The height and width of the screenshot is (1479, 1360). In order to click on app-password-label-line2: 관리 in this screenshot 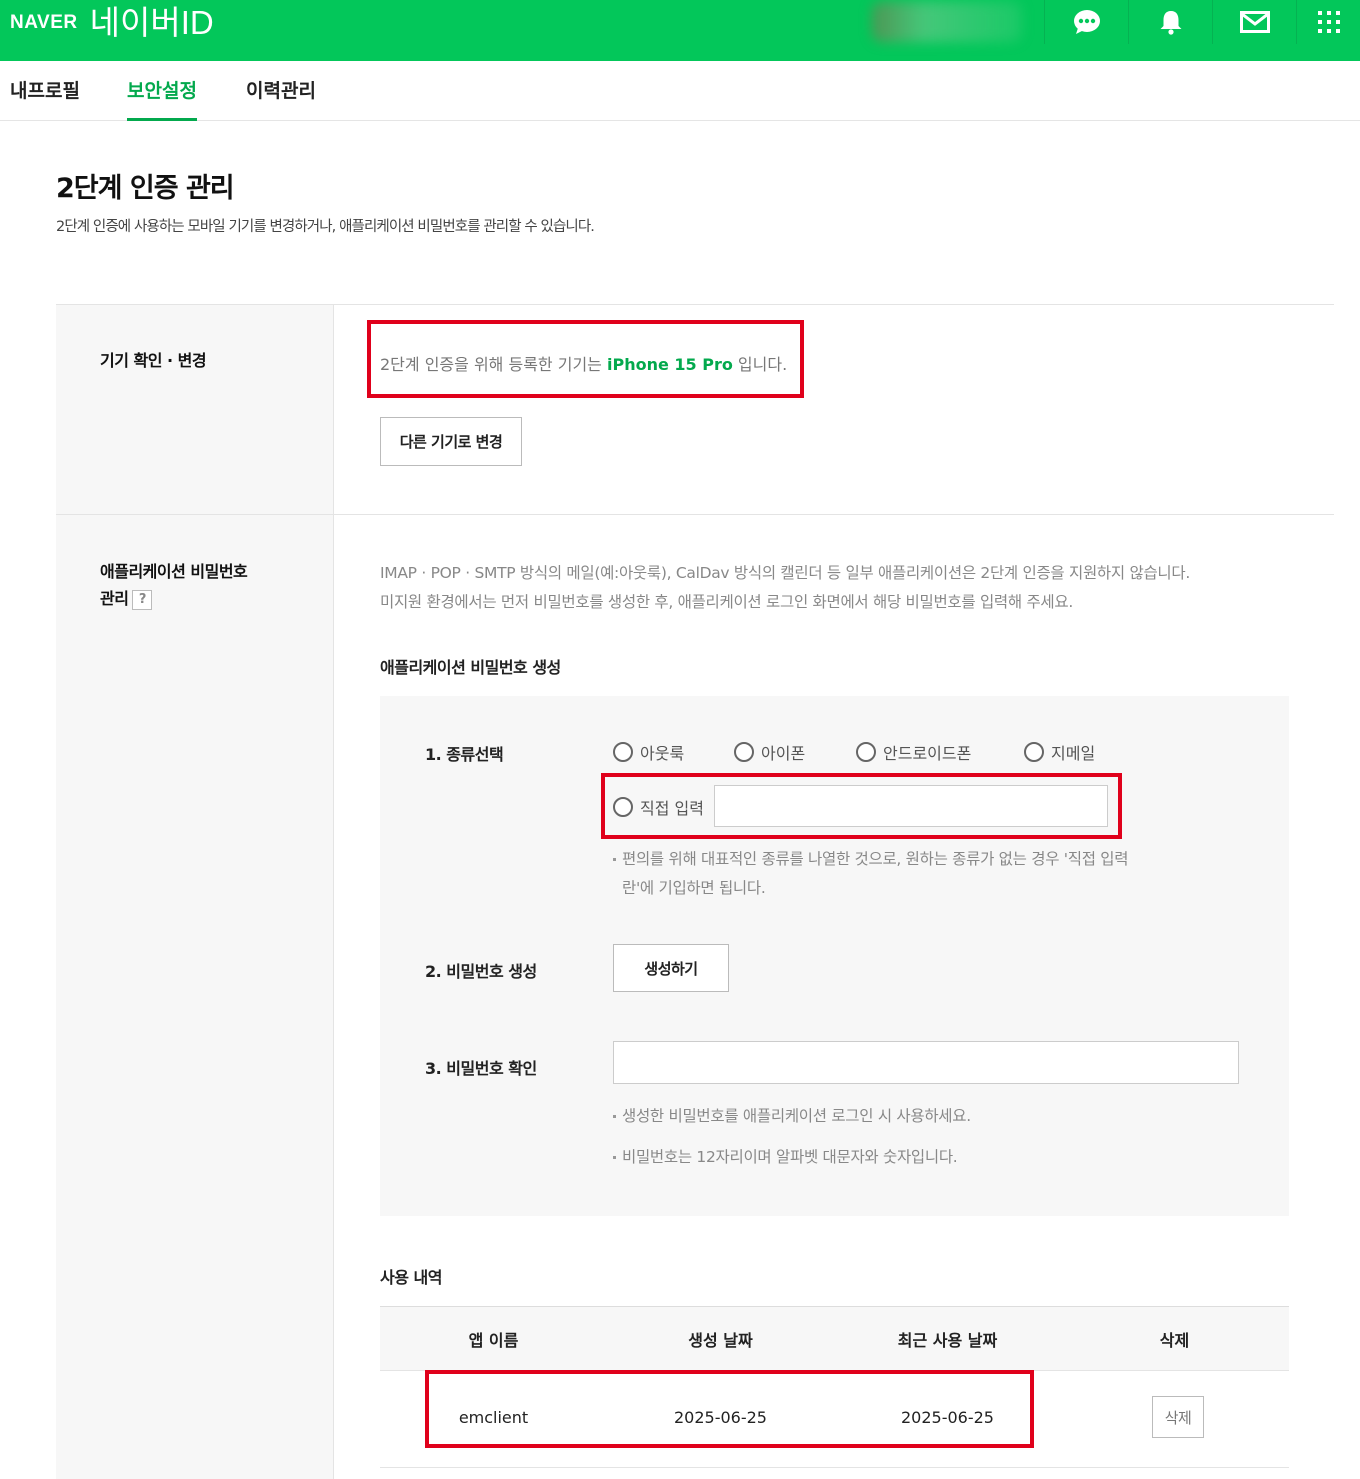, I will do `click(114, 598)`.